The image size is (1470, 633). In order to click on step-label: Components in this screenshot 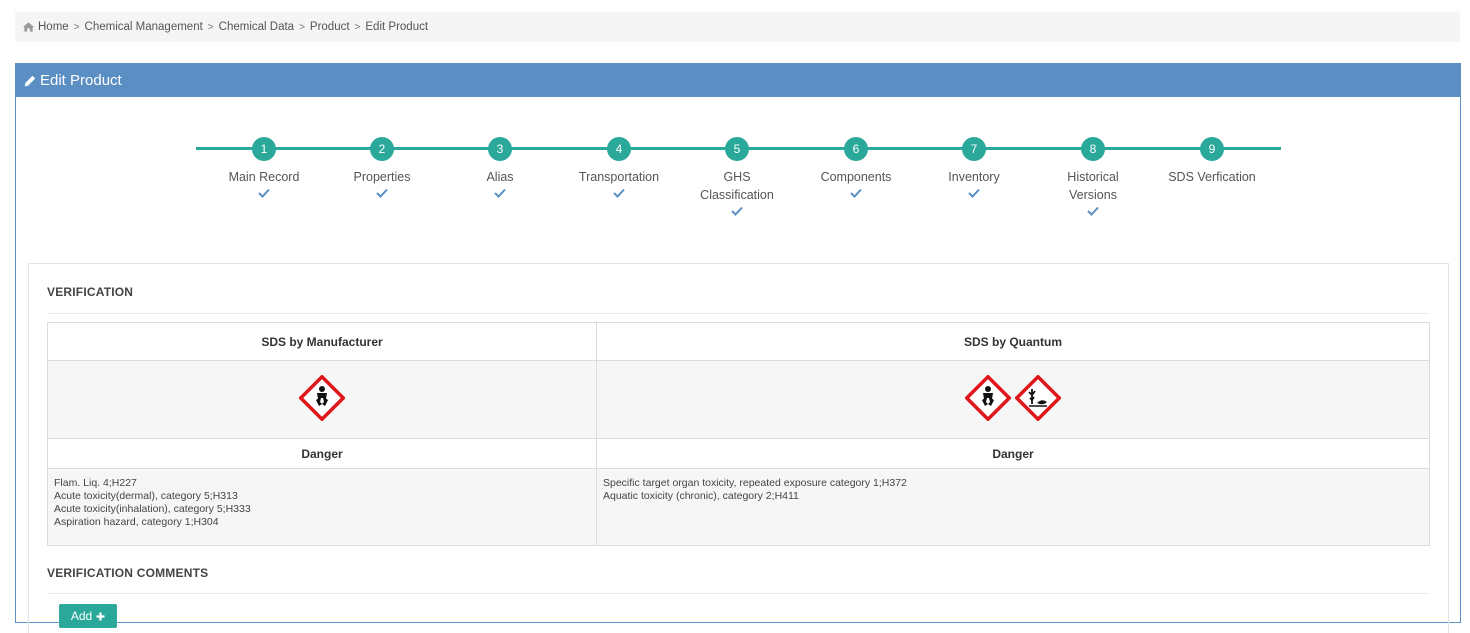, I will do `click(856, 177)`.